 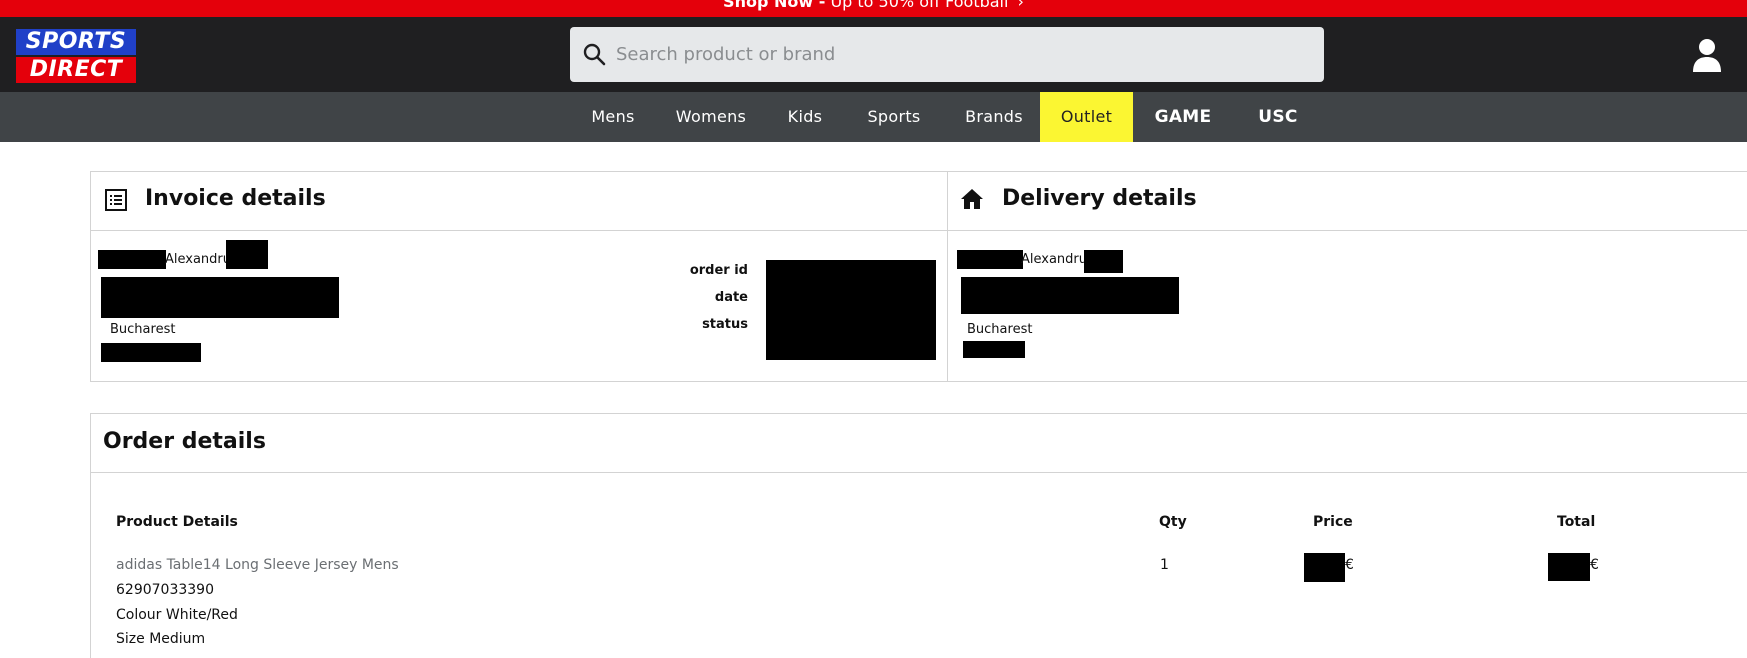 What do you see at coordinates (143, 329) in the screenshot?
I see `invoice-city: Bucharest` at bounding box center [143, 329].